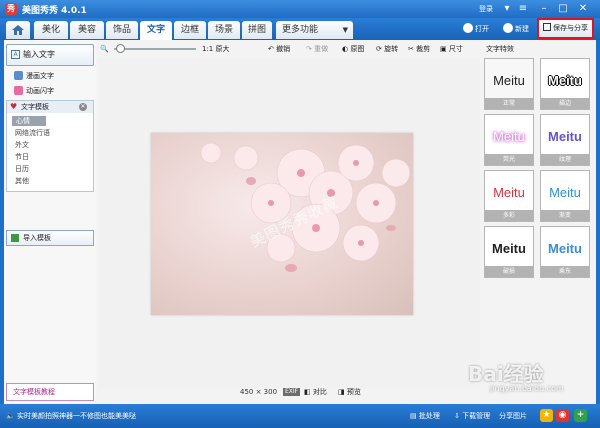  I want to click on import-template-label: 导入模板, so click(37, 238).